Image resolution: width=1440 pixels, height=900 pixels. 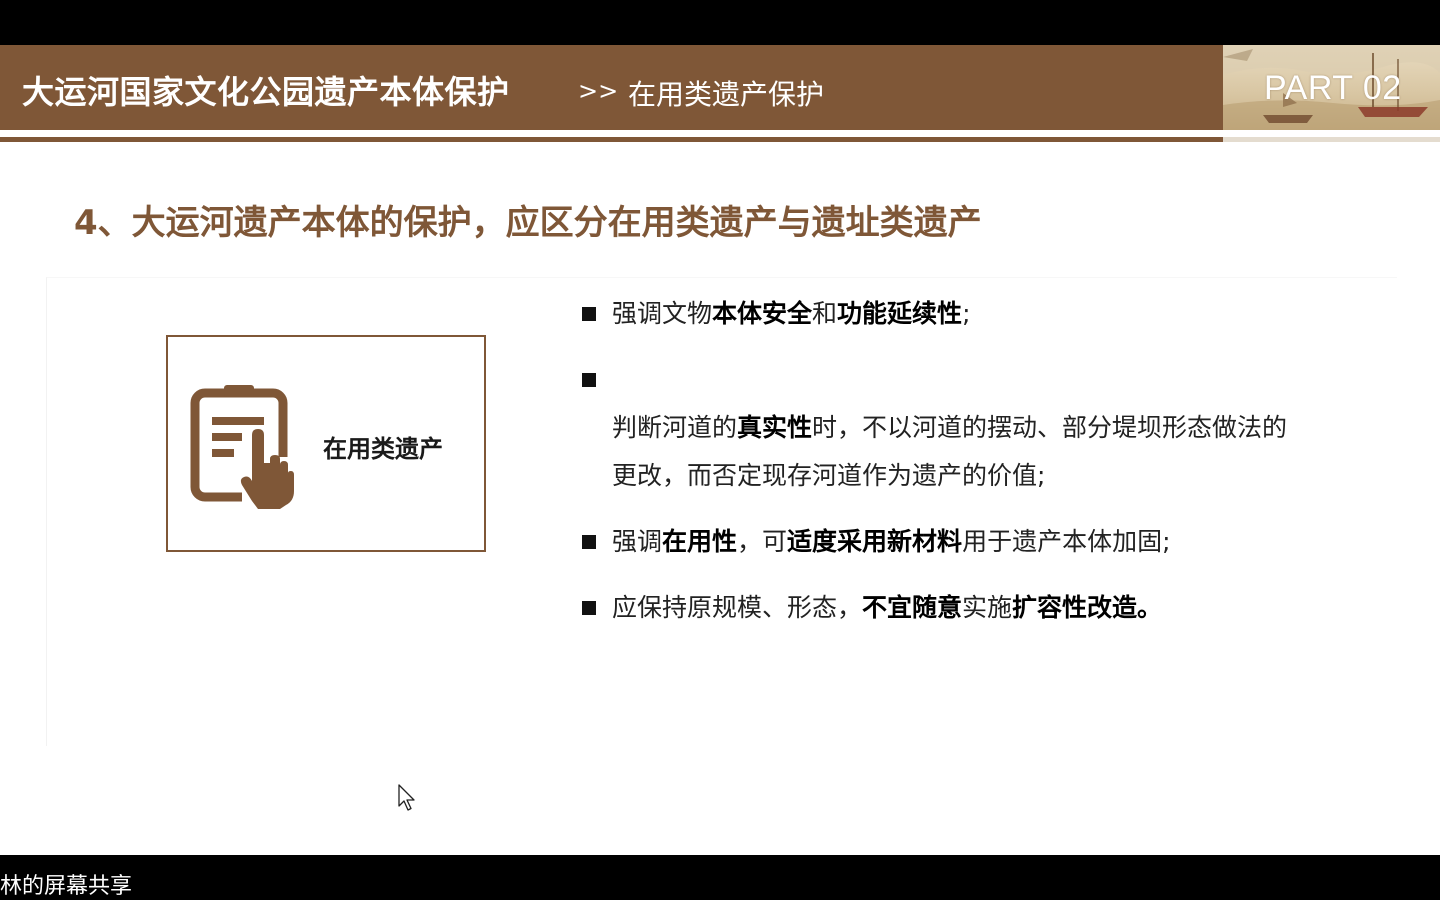 I want to click on bullet-text-bold: 不宜随意, so click(x=912, y=607).